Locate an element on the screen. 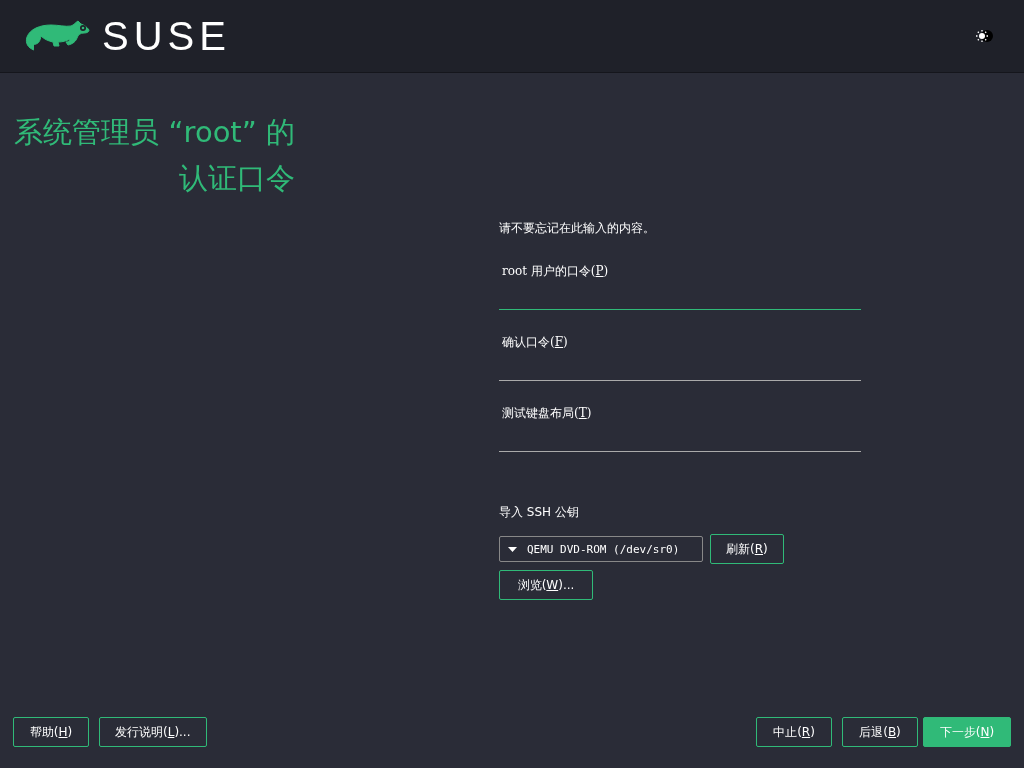 The image size is (1024, 768). instruction-text: 请不要忘记在此输入的内容。 is located at coordinates (577, 228).